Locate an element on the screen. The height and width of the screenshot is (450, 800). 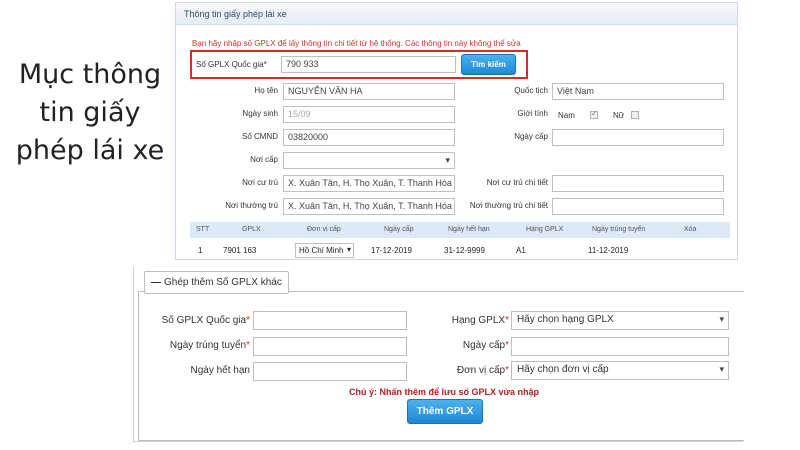
caption-line: Mục thông is located at coordinates (90, 74).